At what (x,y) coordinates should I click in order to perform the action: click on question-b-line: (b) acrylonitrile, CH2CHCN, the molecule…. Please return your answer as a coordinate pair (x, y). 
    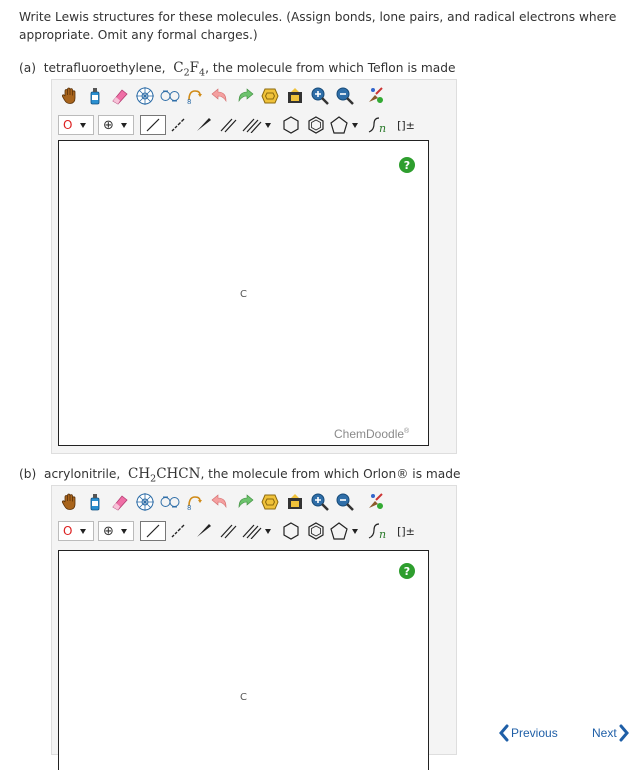
    Looking at the image, I should click on (240, 475).